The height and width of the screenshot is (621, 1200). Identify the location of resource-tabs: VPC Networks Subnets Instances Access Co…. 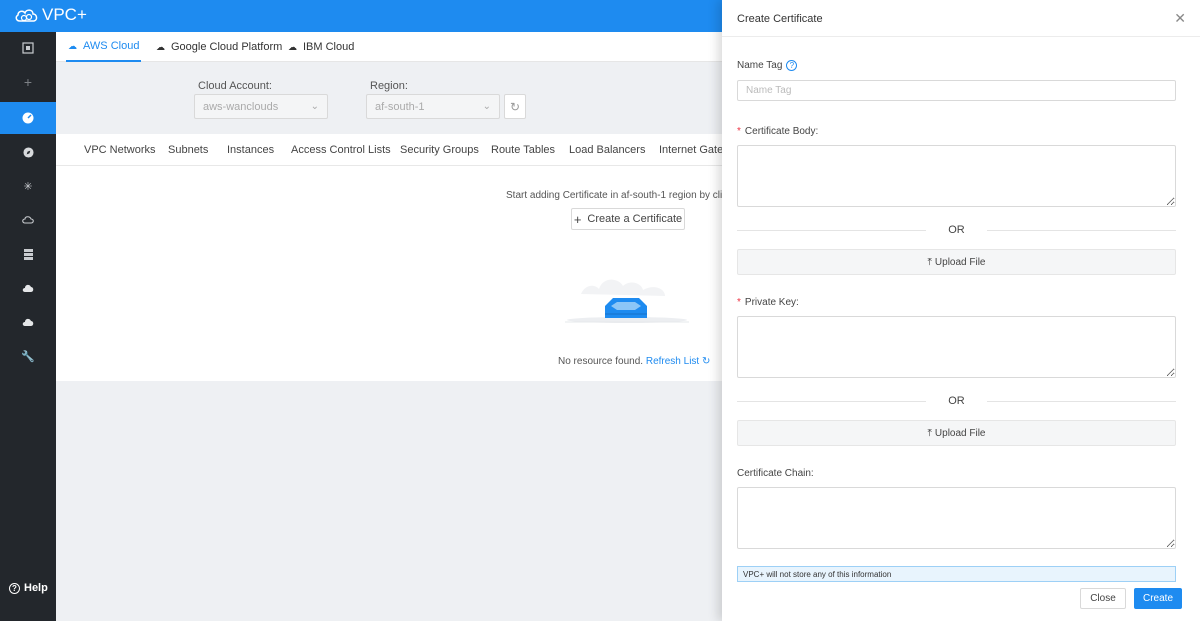
(389, 150).